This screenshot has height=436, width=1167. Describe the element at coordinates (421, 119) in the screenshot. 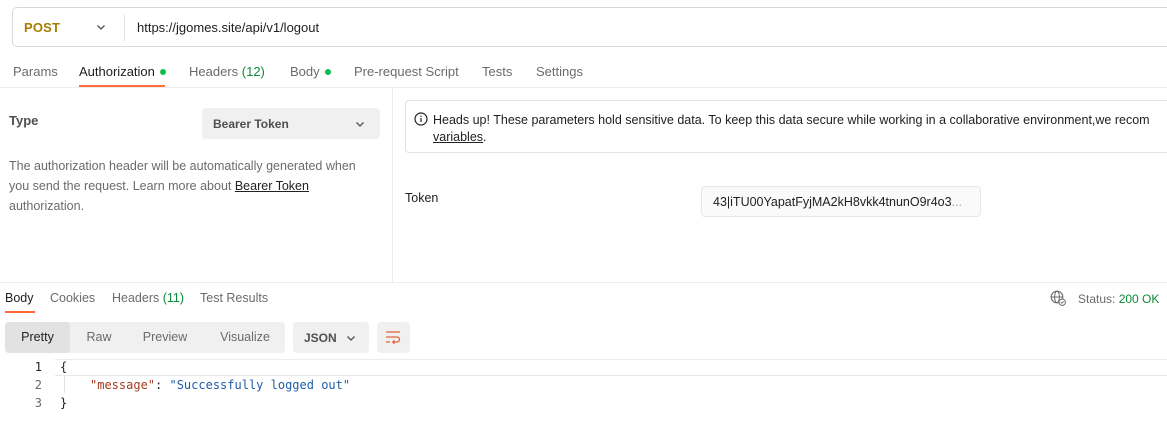

I see `info-icon` at that location.